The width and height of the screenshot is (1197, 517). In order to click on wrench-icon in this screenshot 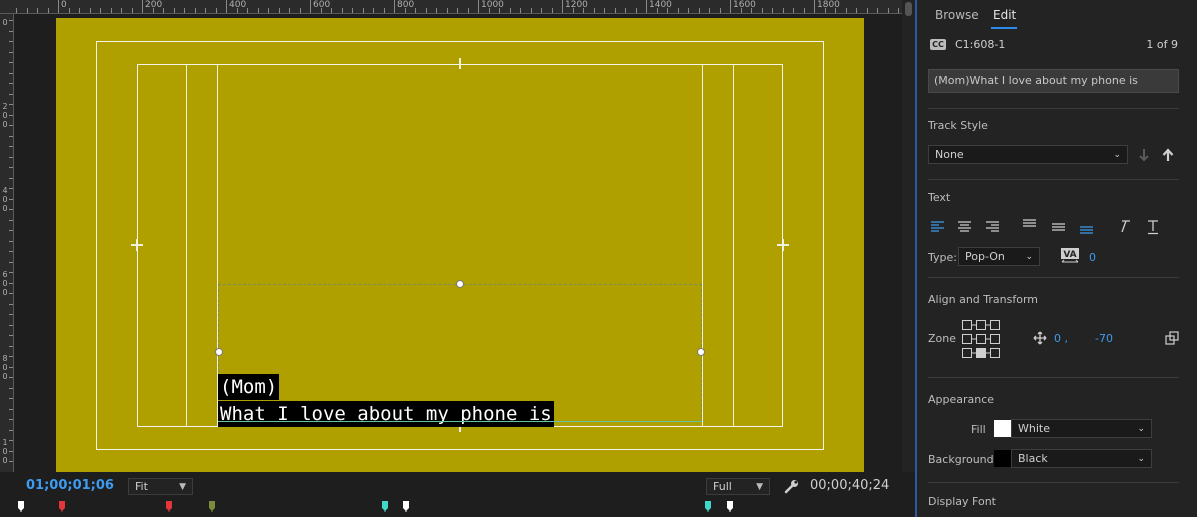, I will do `click(792, 486)`.